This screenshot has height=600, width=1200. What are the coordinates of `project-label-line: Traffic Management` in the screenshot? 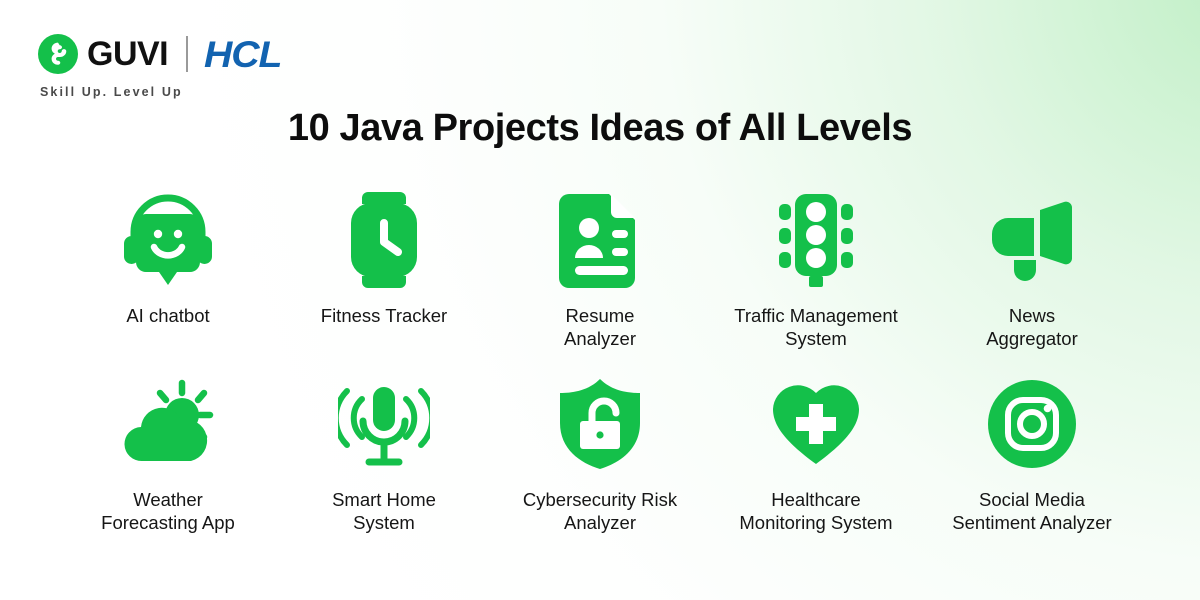 It's located at (816, 315).